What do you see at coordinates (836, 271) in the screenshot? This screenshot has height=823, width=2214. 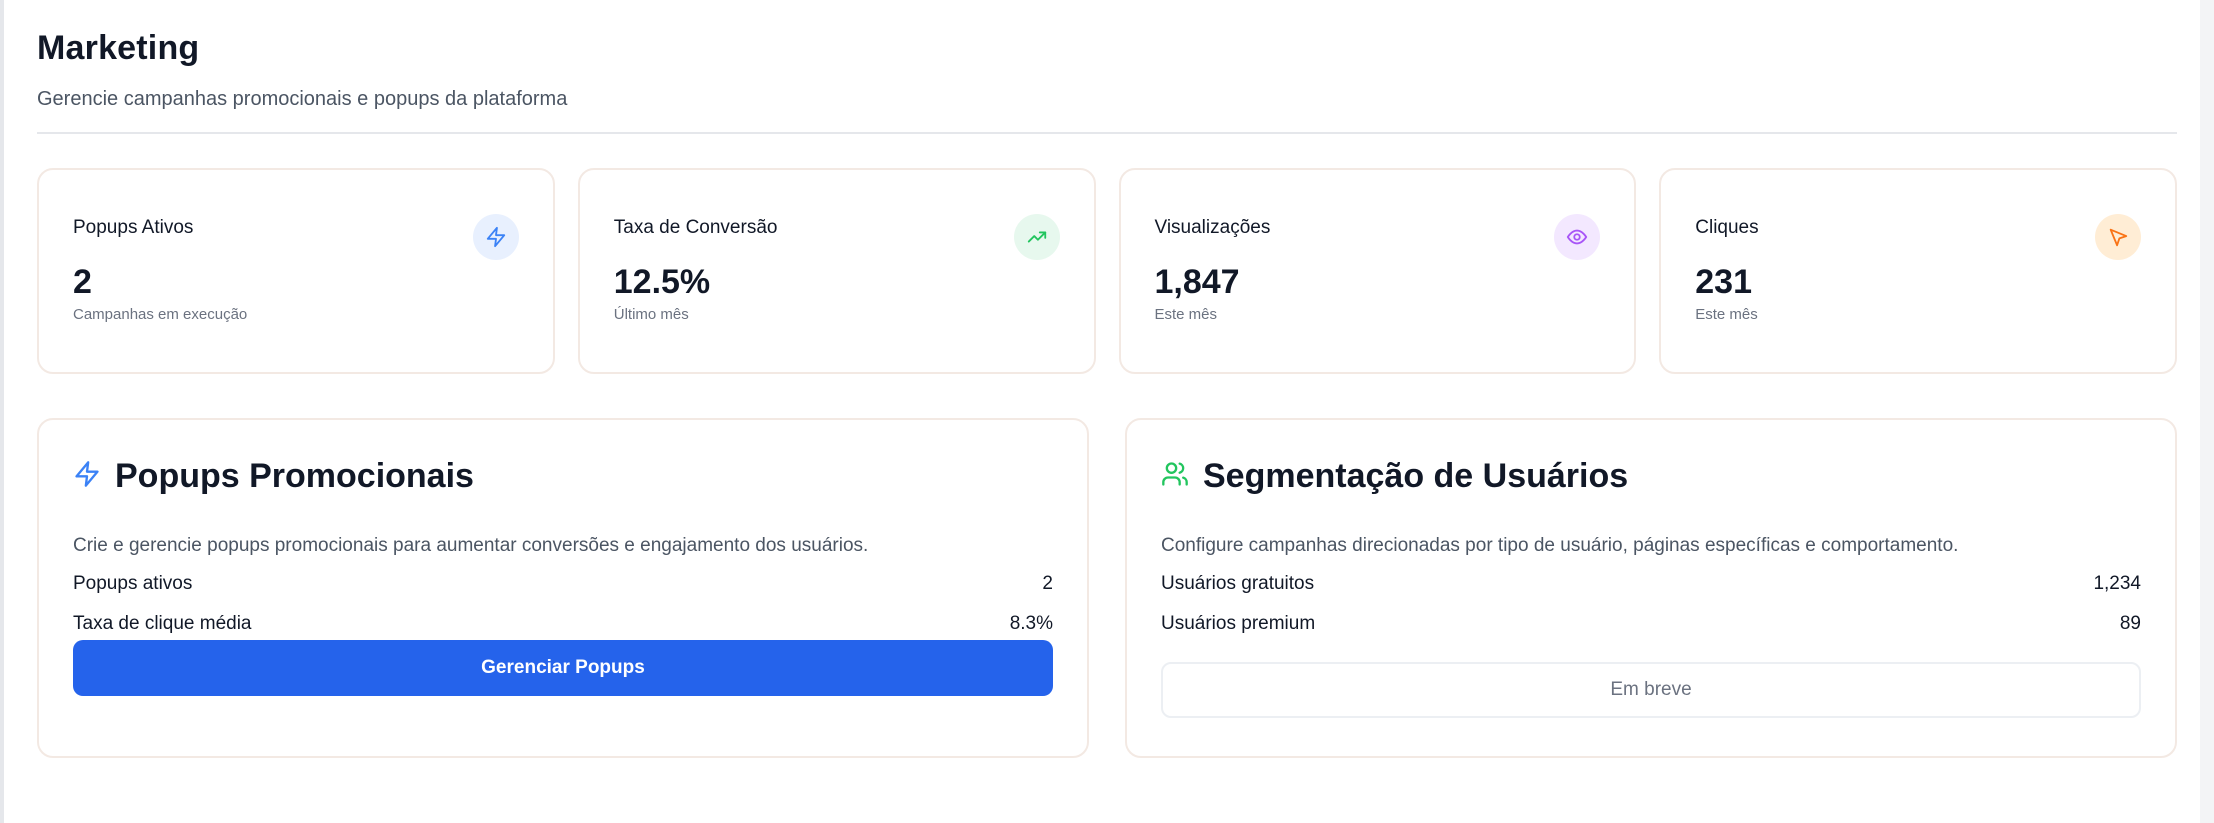 I see `stat-card-taxa-conversao: Taxa de Conversão 12.5% Último mês` at bounding box center [836, 271].